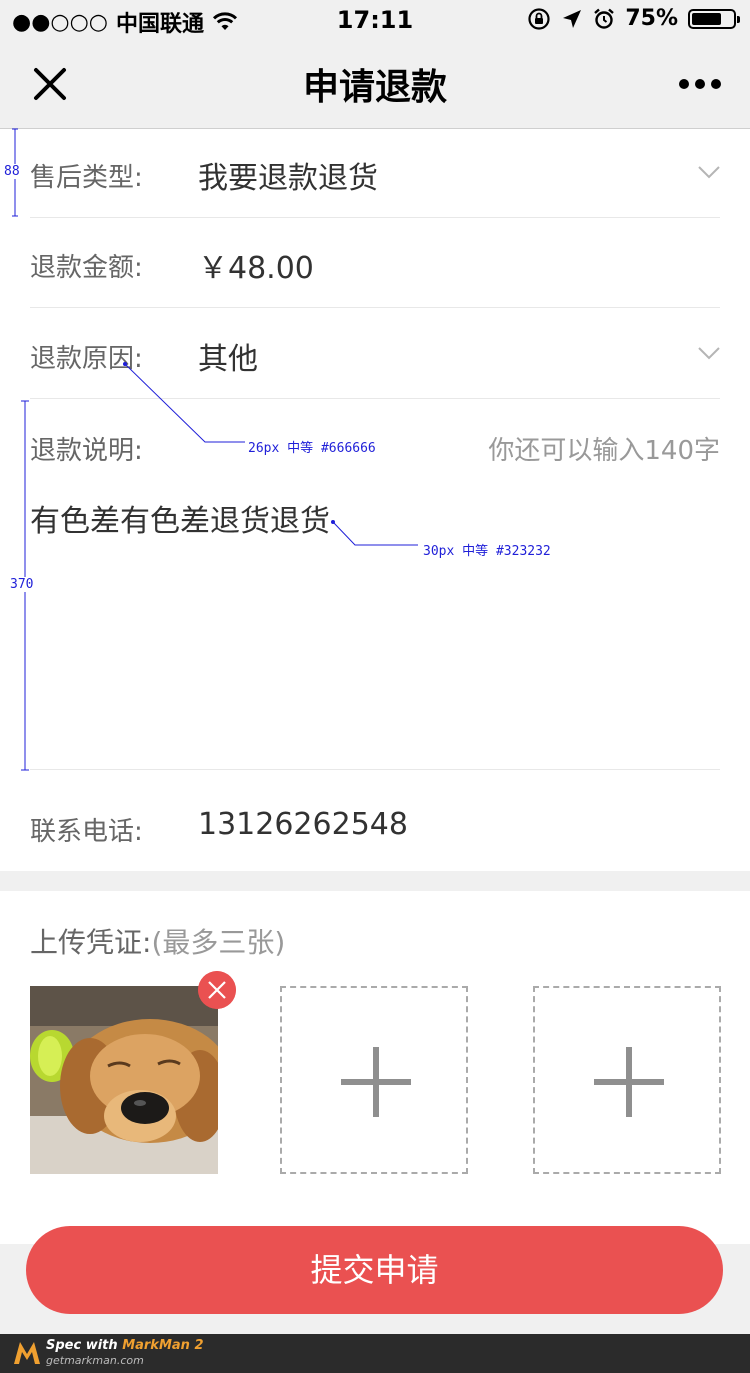 Image resolution: width=750 pixels, height=1373 pixels. Describe the element at coordinates (604, 451) in the screenshot. I see `char-counter: 你还可以输入140字` at that location.